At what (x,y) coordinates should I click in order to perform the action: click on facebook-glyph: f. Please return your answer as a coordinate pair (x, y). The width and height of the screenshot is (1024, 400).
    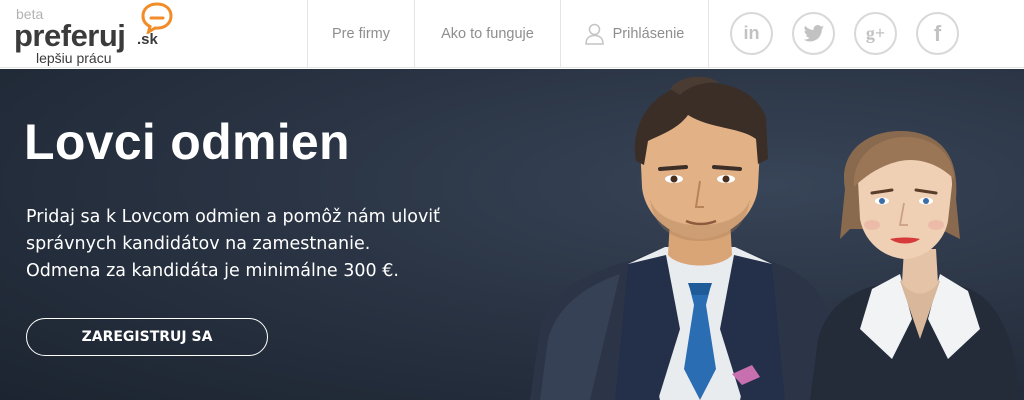
    Looking at the image, I should click on (937, 33).